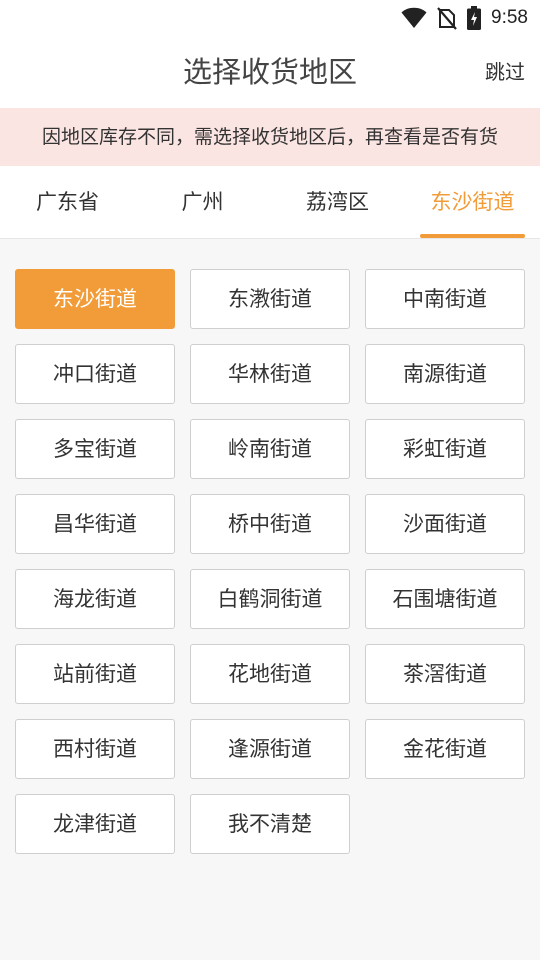 Image resolution: width=540 pixels, height=960 pixels. I want to click on tab-label: 东沙街道, so click(472, 202).